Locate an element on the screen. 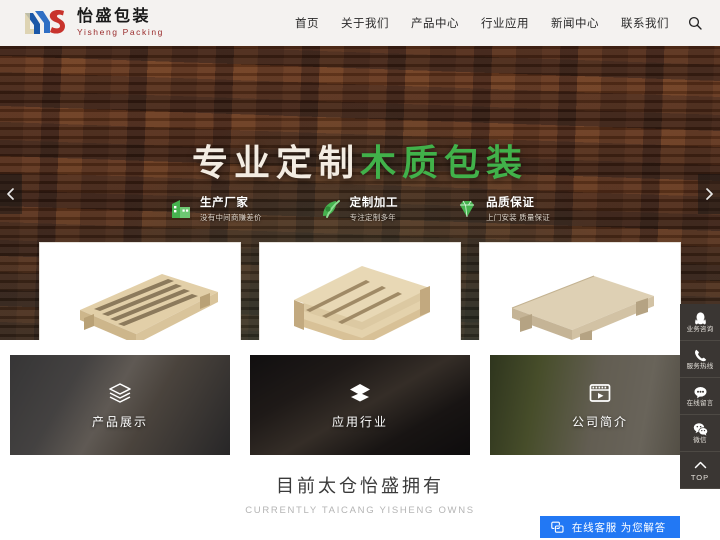  section-heading-cn: 目前太仓怡盛拥有 is located at coordinates (360, 486).